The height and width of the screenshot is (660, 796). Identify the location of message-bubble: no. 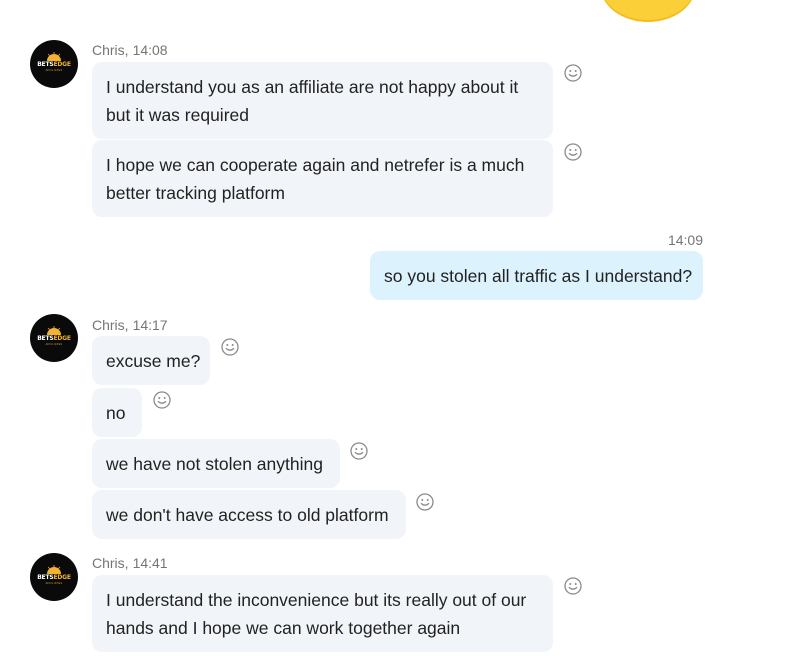
(117, 412).